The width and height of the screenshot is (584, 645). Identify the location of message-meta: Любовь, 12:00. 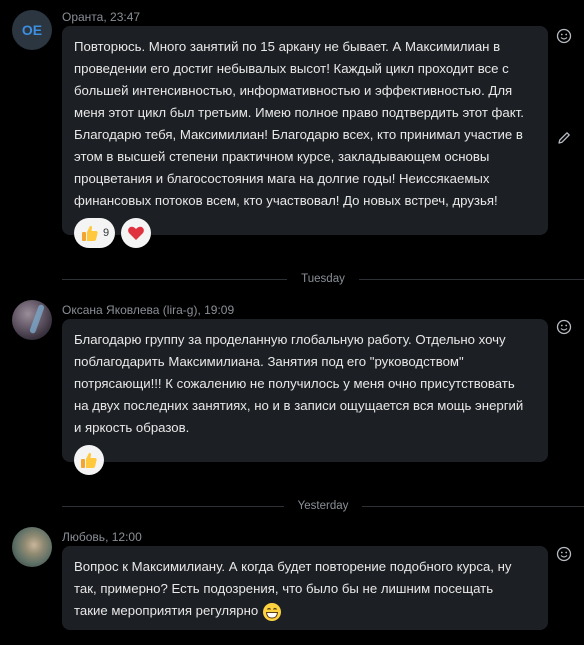
(102, 537).